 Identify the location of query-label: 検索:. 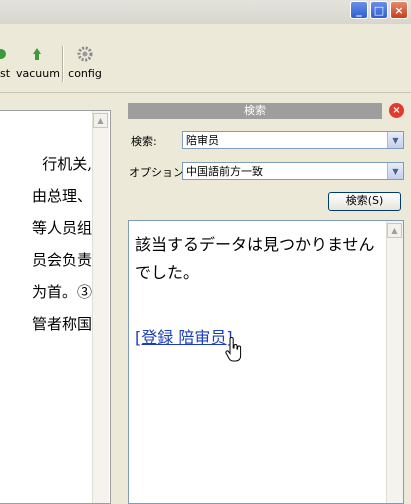
(144, 141).